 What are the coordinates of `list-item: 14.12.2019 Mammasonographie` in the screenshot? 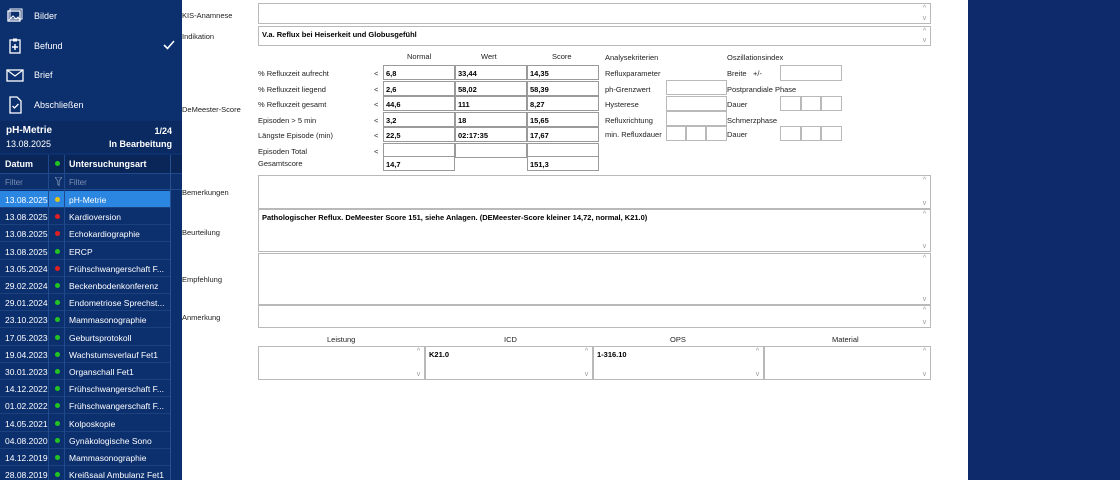 It's located at (85, 457).